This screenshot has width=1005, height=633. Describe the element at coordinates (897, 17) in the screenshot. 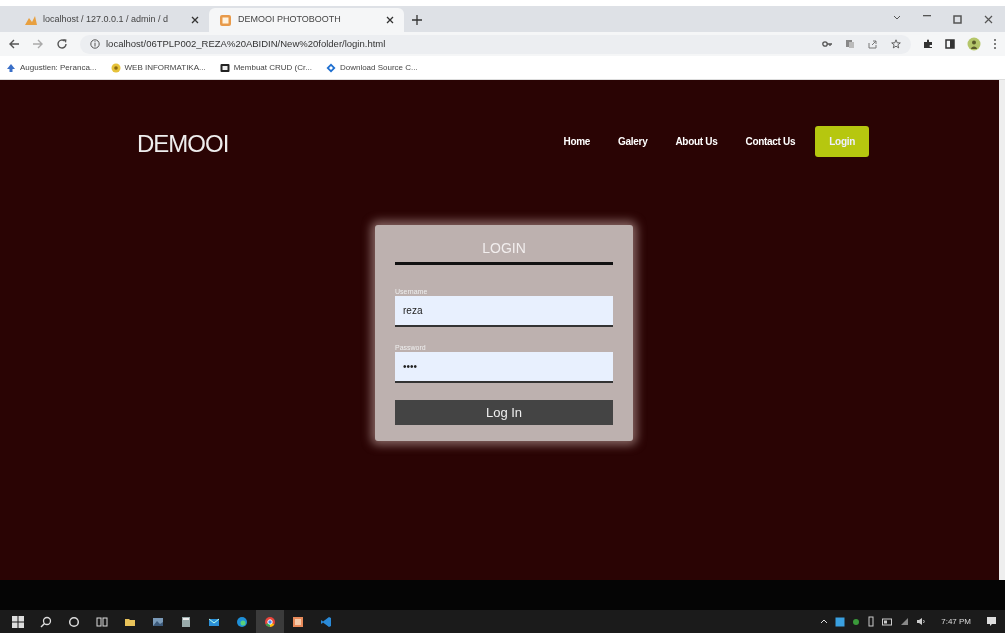

I see `chevron-down-icon` at that location.